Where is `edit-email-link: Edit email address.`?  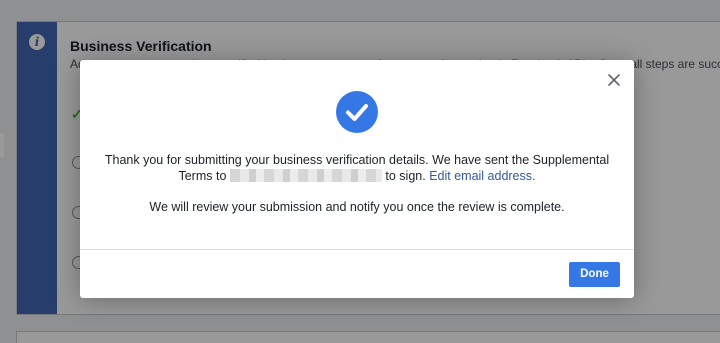 edit-email-link: Edit email address. is located at coordinates (482, 176).